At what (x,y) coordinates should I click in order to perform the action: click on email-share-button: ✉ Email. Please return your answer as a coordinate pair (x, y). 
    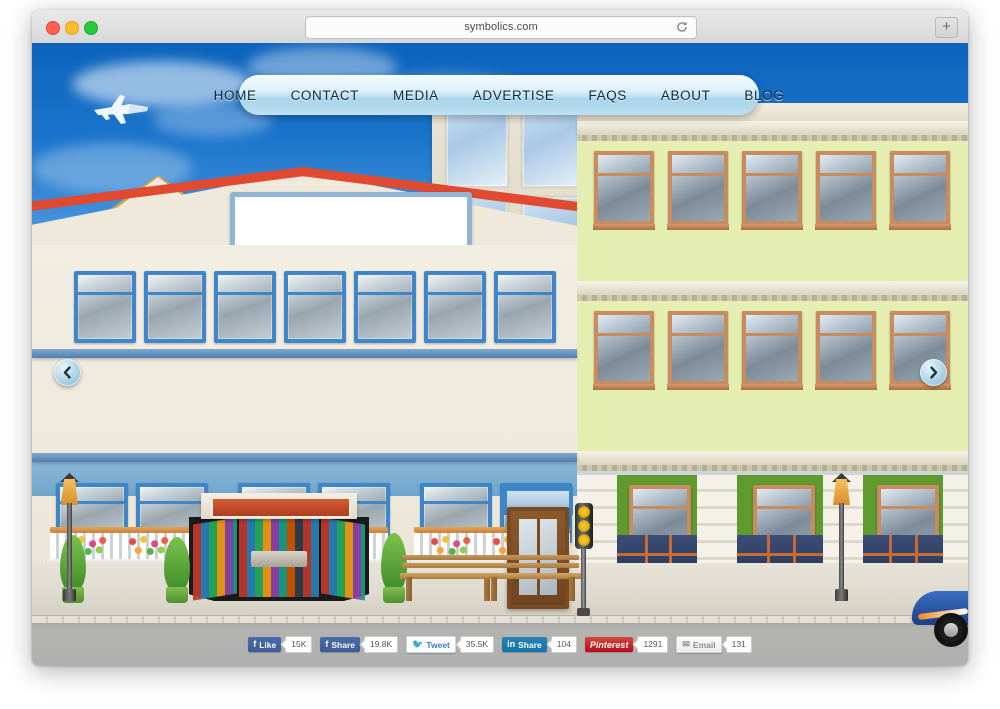
    Looking at the image, I should click on (699, 644).